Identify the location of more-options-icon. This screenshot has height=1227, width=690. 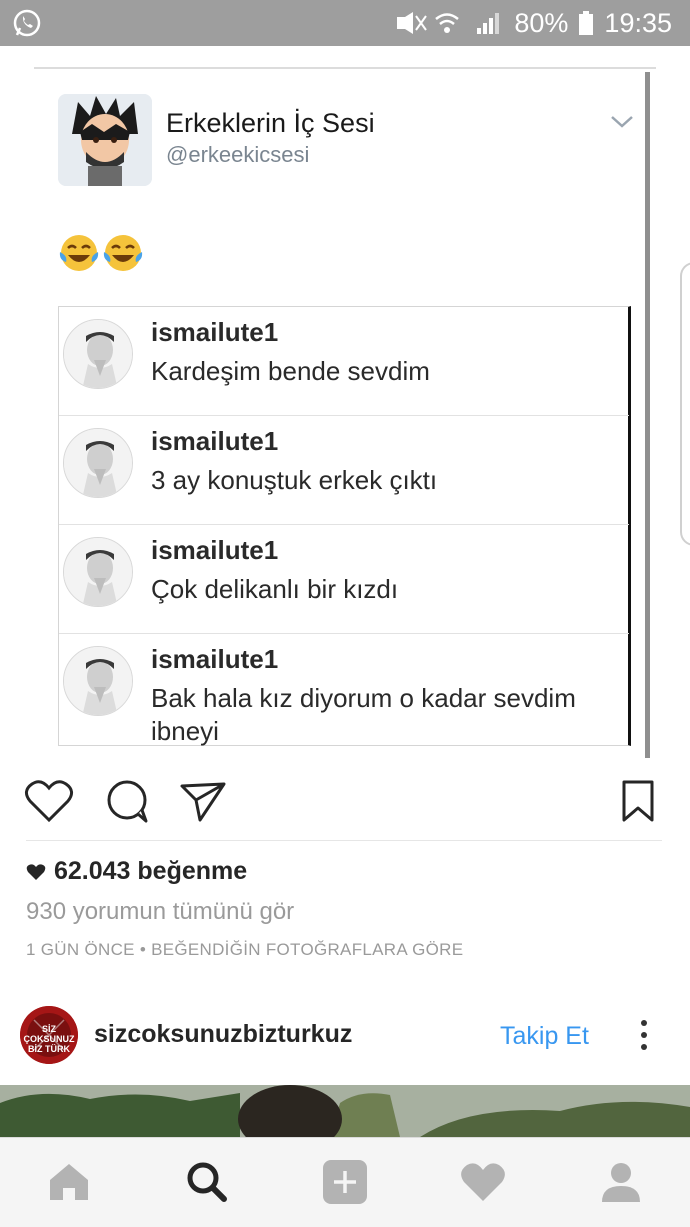
(644, 1036).